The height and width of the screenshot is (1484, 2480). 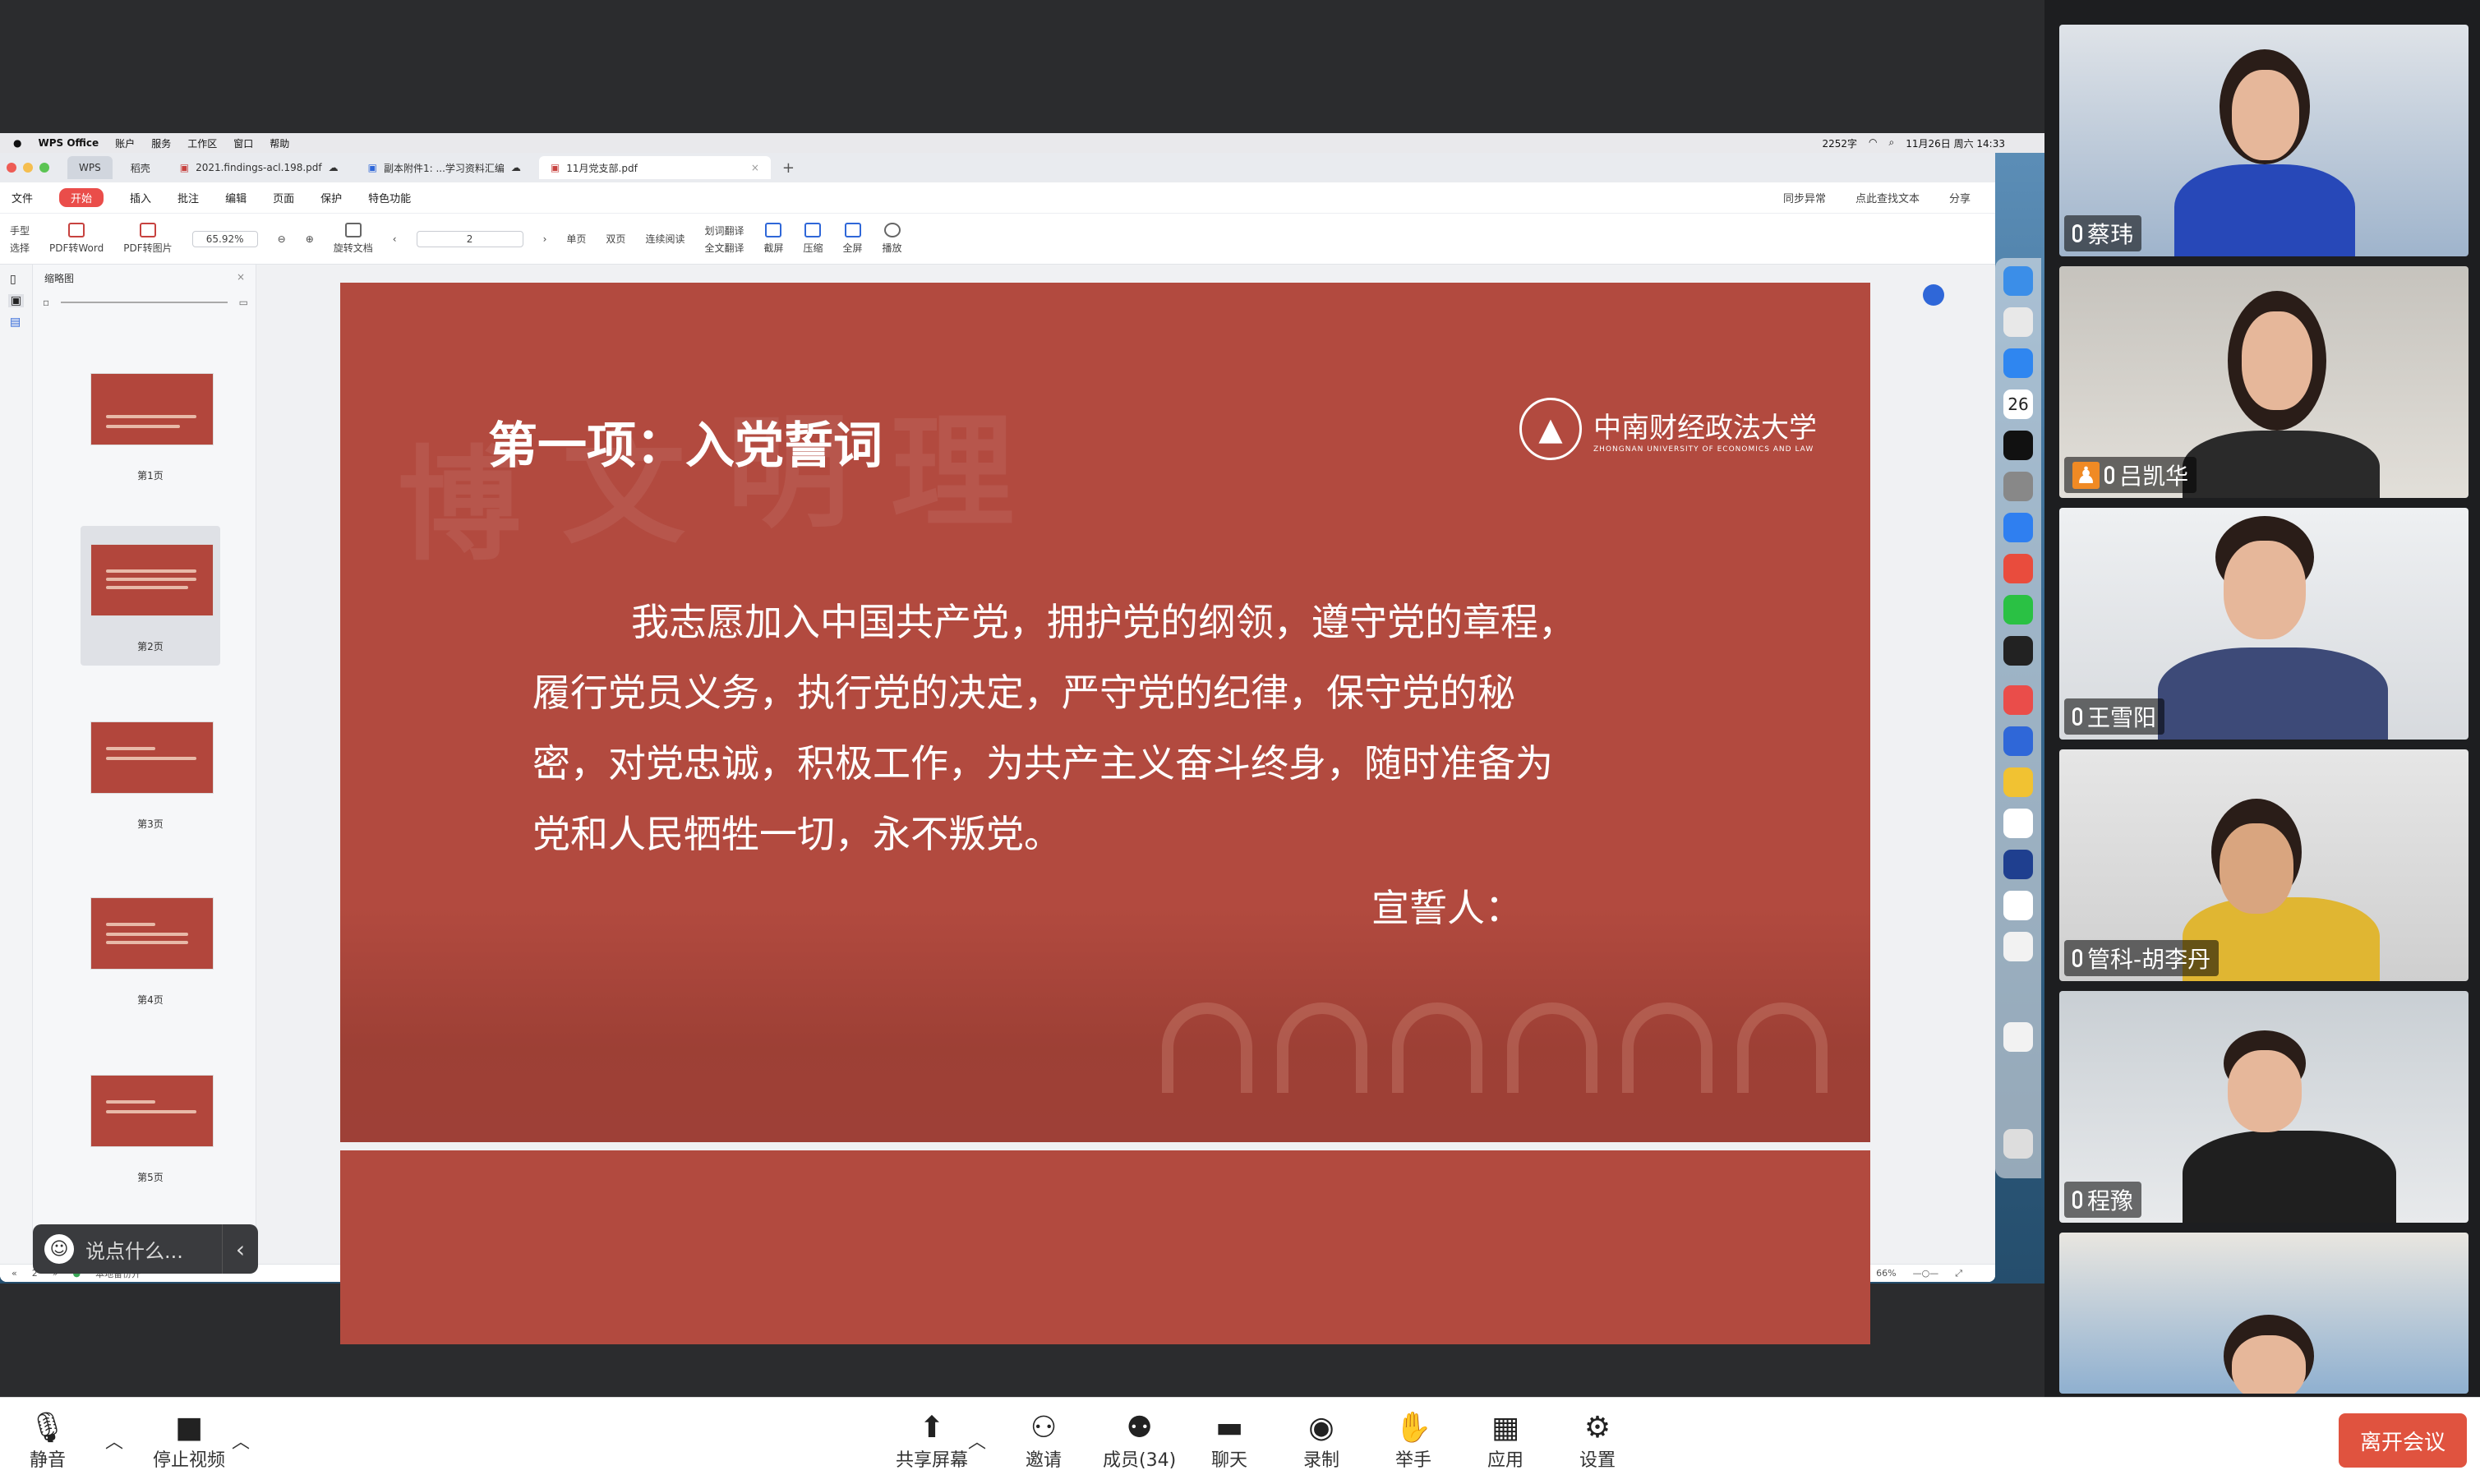 What do you see at coordinates (188, 197) in the screenshot?
I see `menu-comment: 批注` at bounding box center [188, 197].